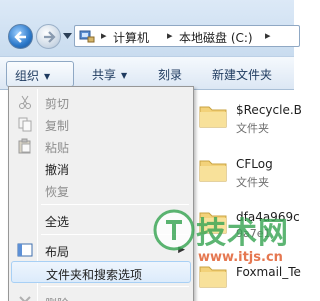  I want to click on menu-item-label: 撤消, so click(57, 170).